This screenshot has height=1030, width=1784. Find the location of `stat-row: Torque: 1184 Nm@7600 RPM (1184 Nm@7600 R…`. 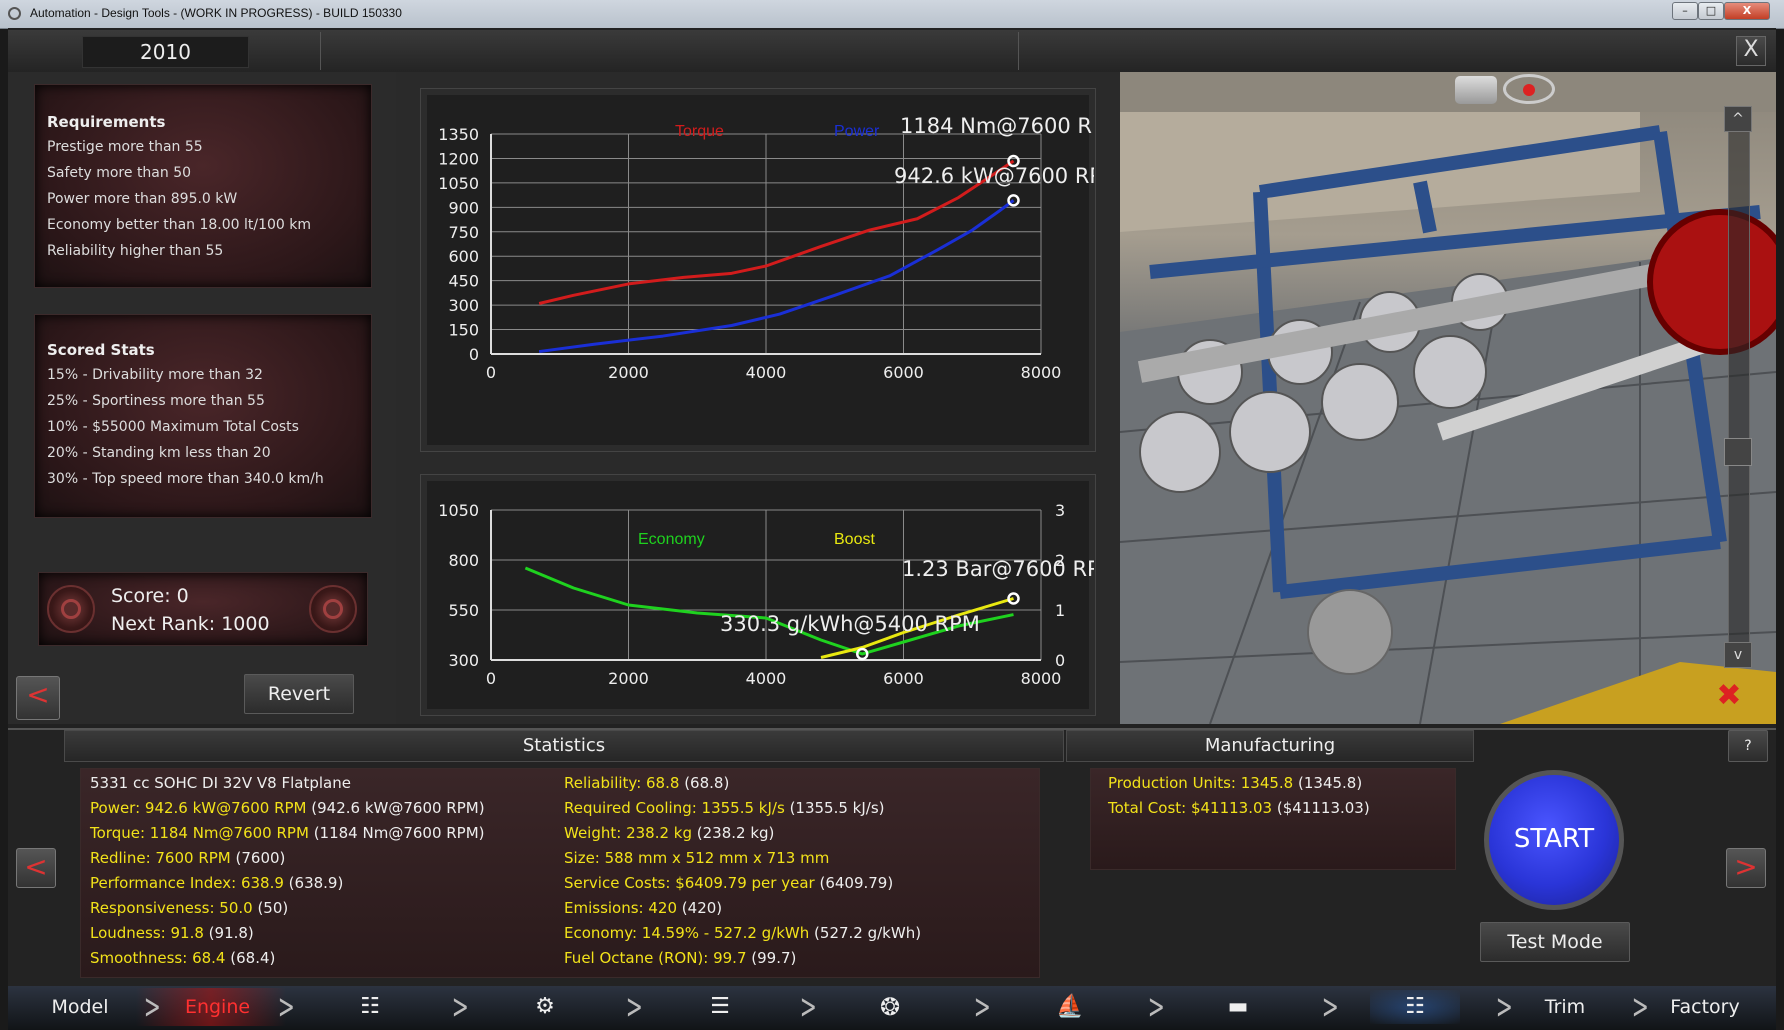

stat-row: Torque: 1184 Nm@7600 RPM (1184 Nm@7600 R… is located at coordinates (287, 833).